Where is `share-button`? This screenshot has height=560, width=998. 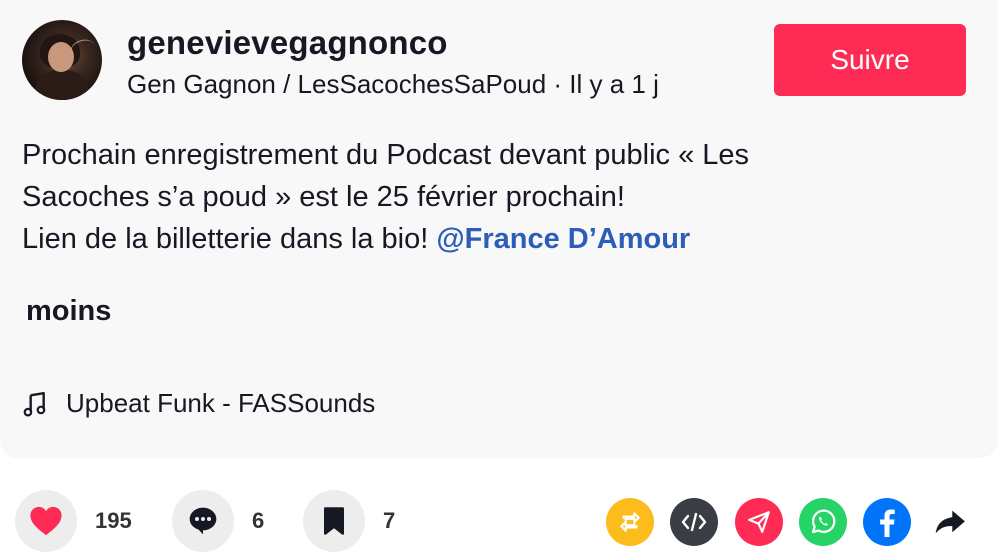 share-button is located at coordinates (950, 522).